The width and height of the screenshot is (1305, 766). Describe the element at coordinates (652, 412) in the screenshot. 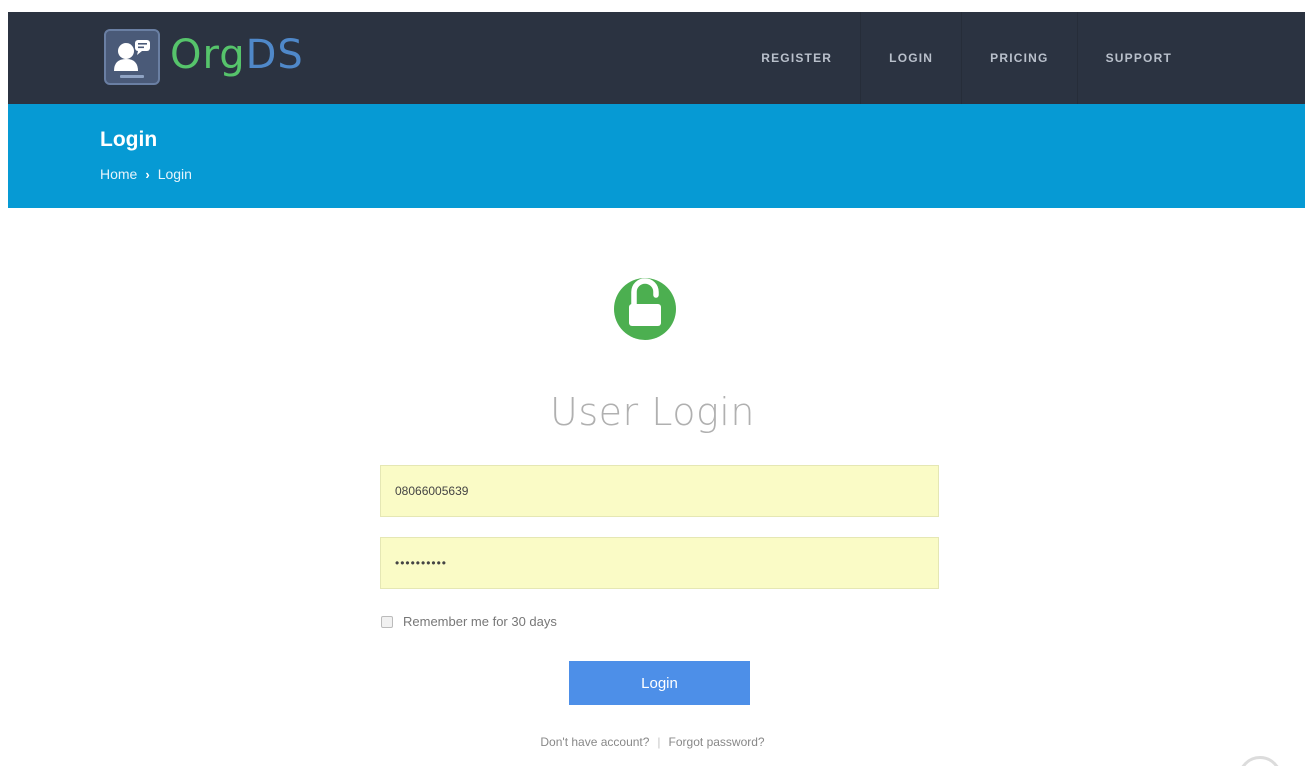

I see `login-heading: User Login` at that location.